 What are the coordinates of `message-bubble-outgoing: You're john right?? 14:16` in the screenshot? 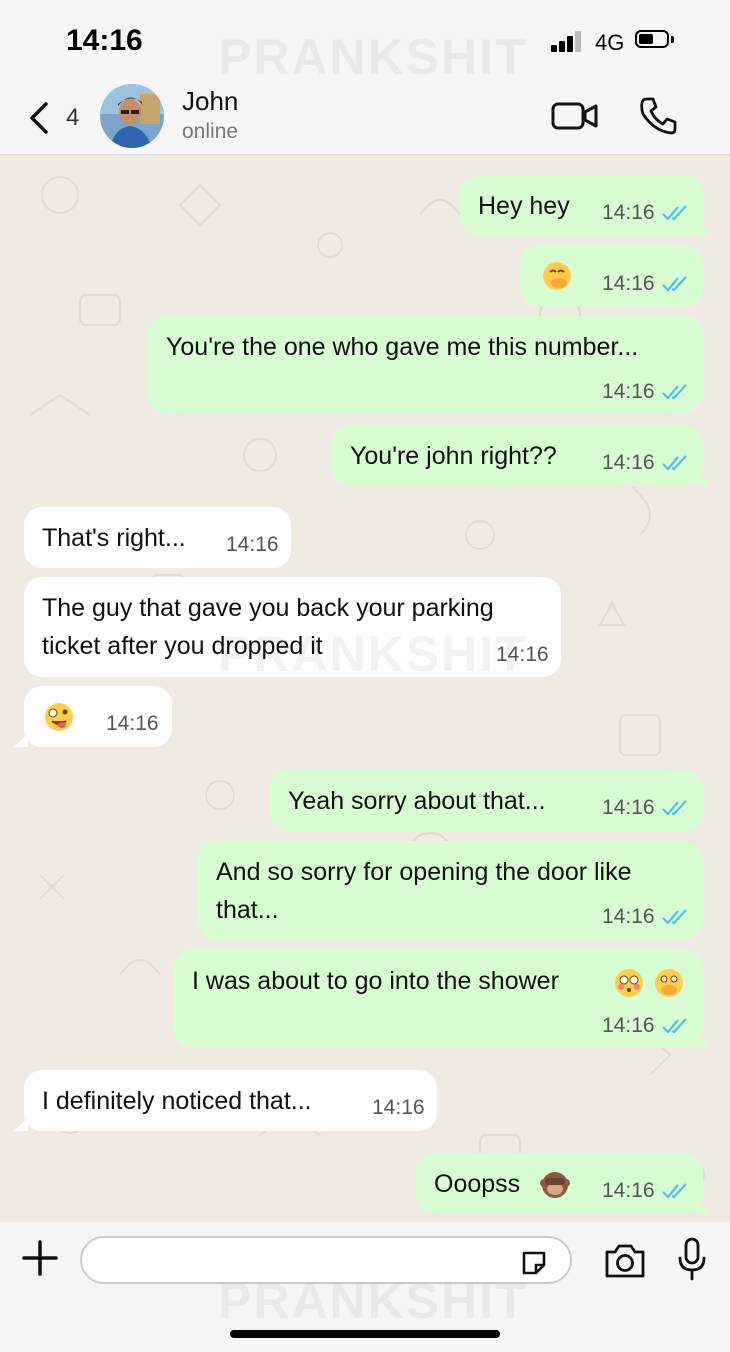 It's located at (517, 455).